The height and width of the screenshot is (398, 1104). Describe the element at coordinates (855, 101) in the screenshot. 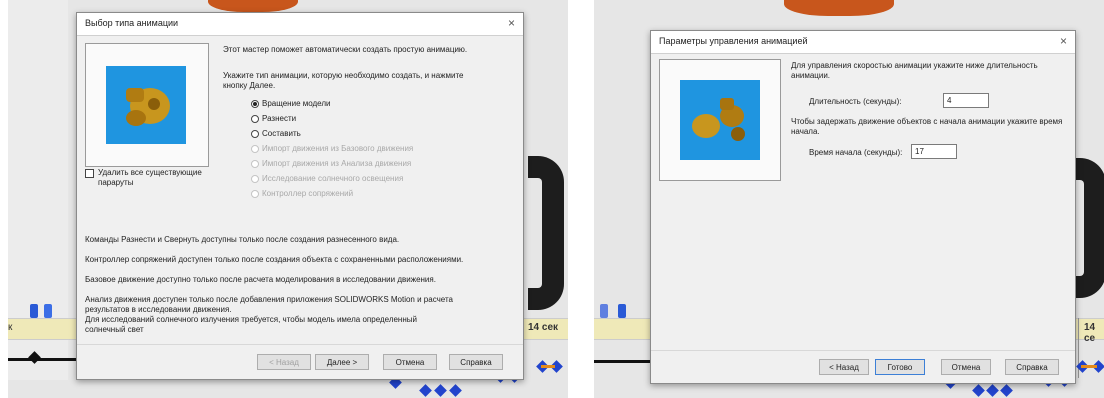

I see `duration-label: Длительность (секунды):` at that location.